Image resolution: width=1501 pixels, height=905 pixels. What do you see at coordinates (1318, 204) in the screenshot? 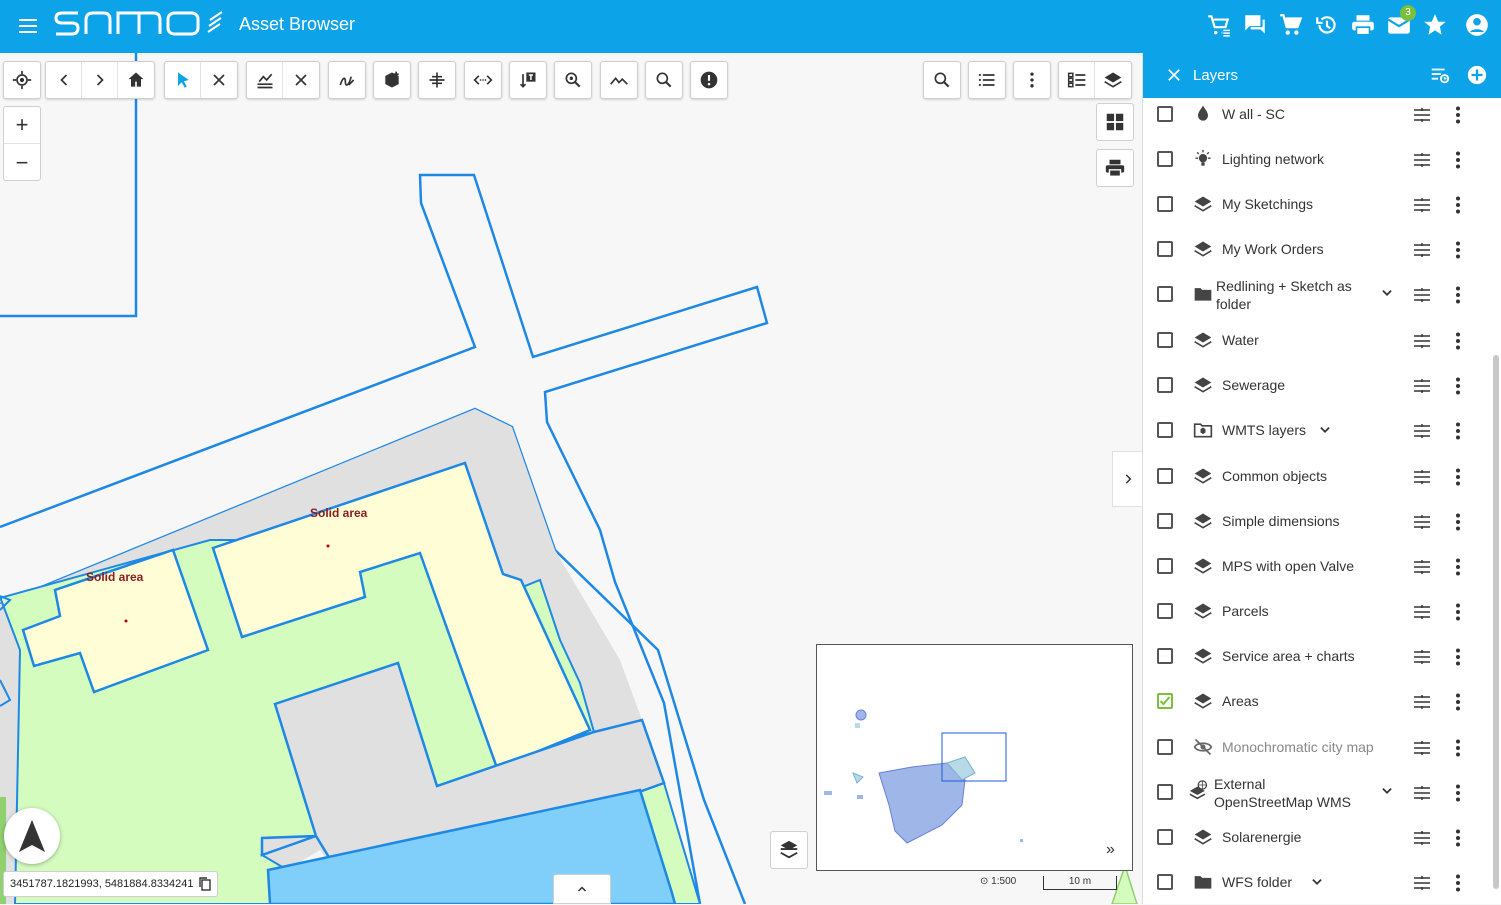
I see `layer-row: My Sketchings` at bounding box center [1318, 204].